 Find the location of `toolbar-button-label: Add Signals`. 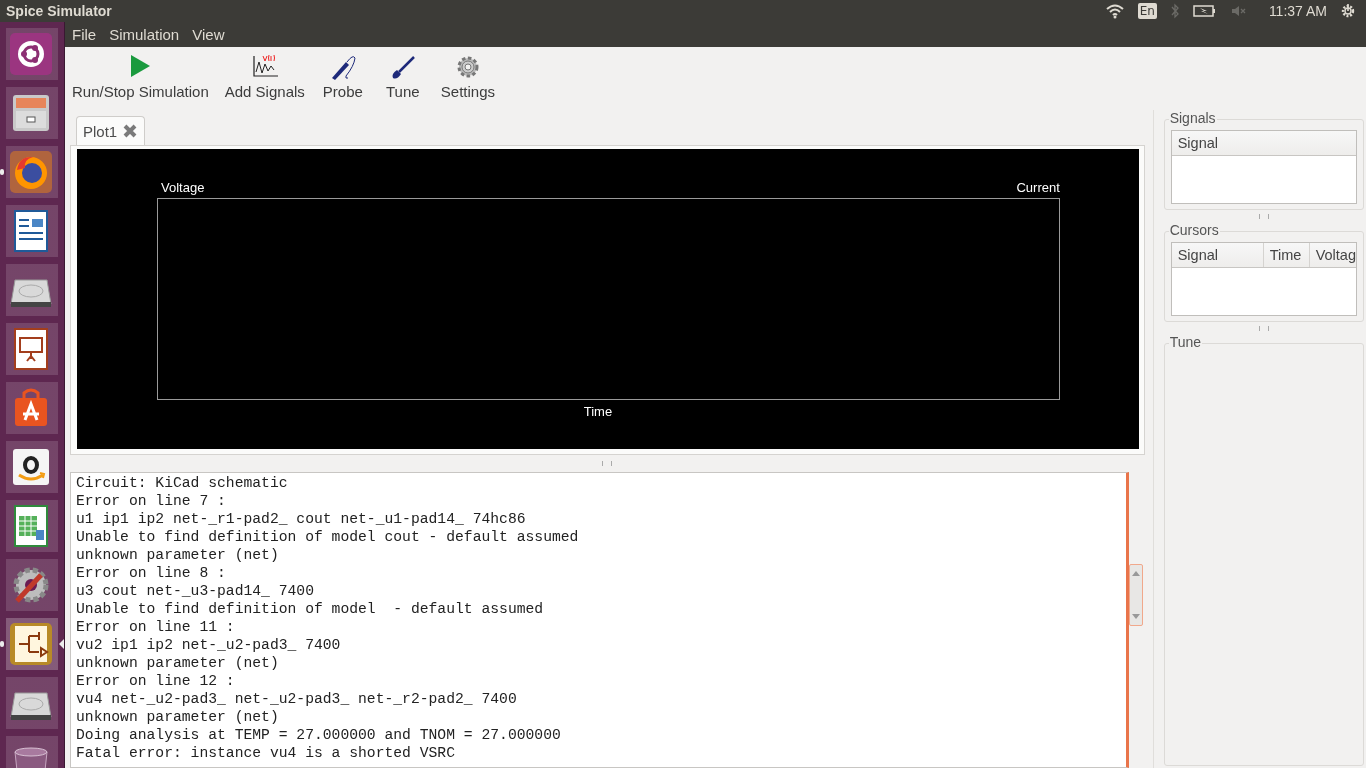

toolbar-button-label: Add Signals is located at coordinates (264, 91).